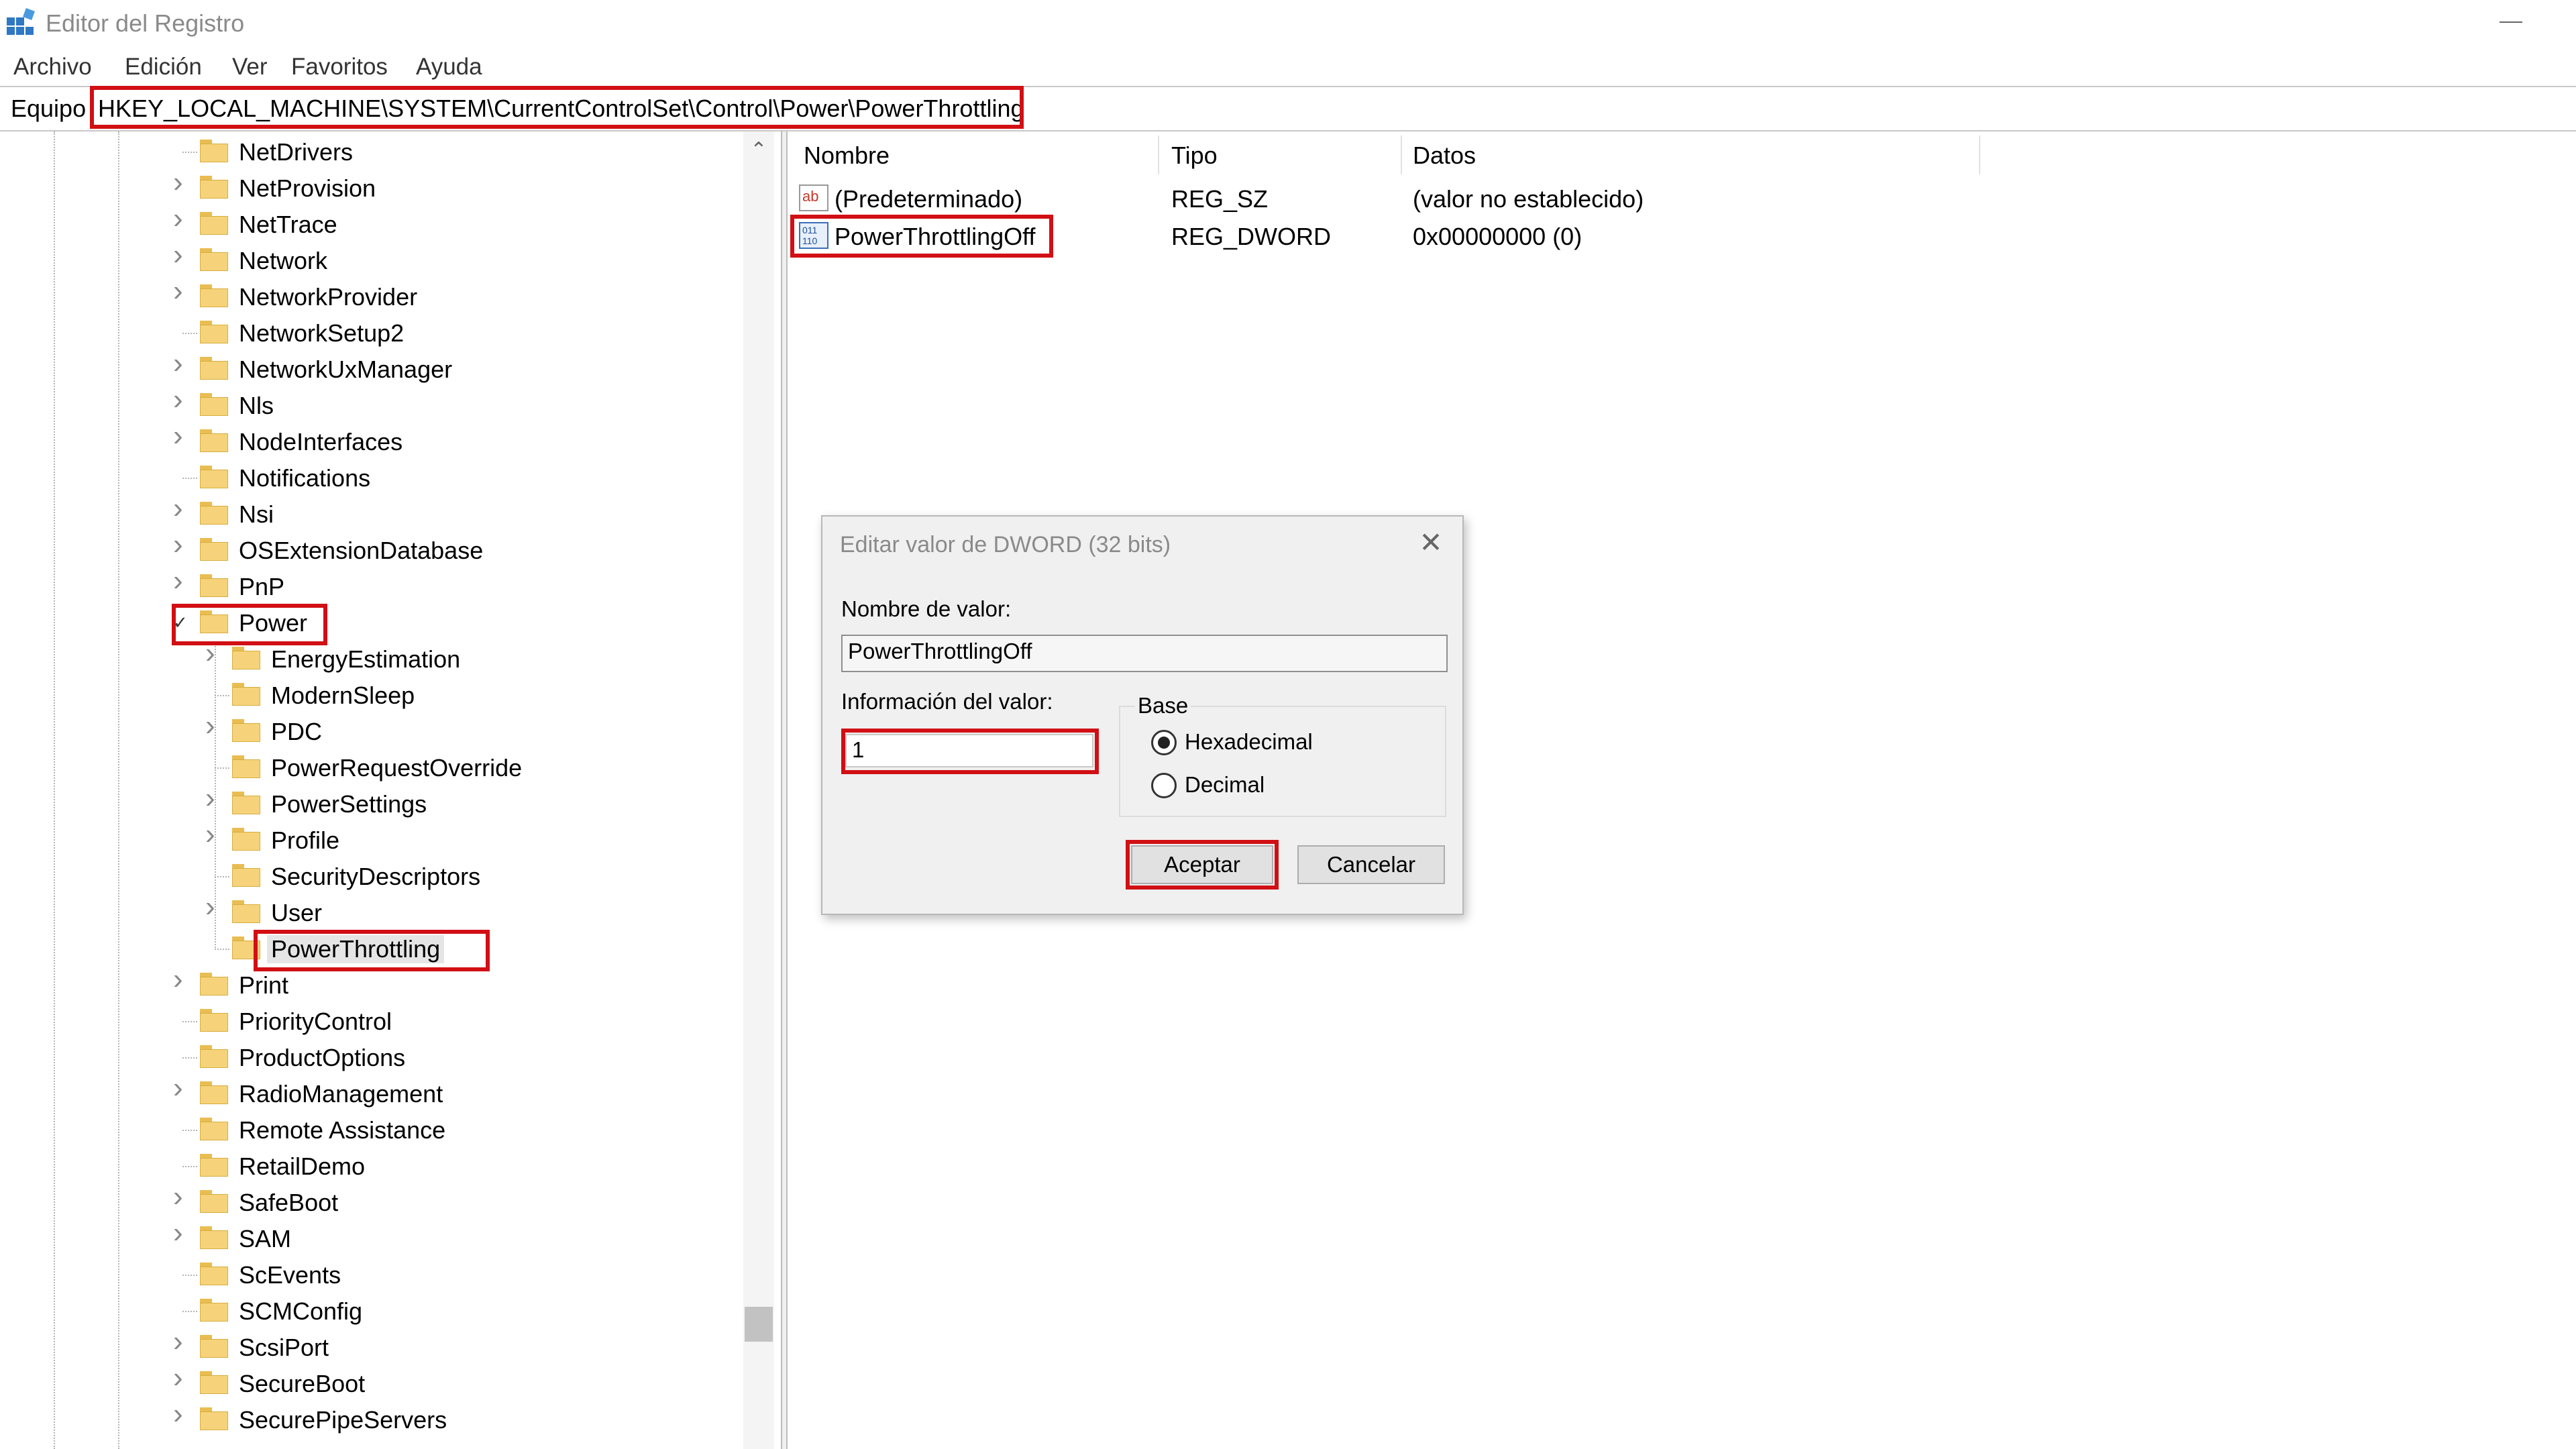  Describe the element at coordinates (369, 1382) in the screenshot. I see `tree-item-secureboot: › SecureBoot` at that location.